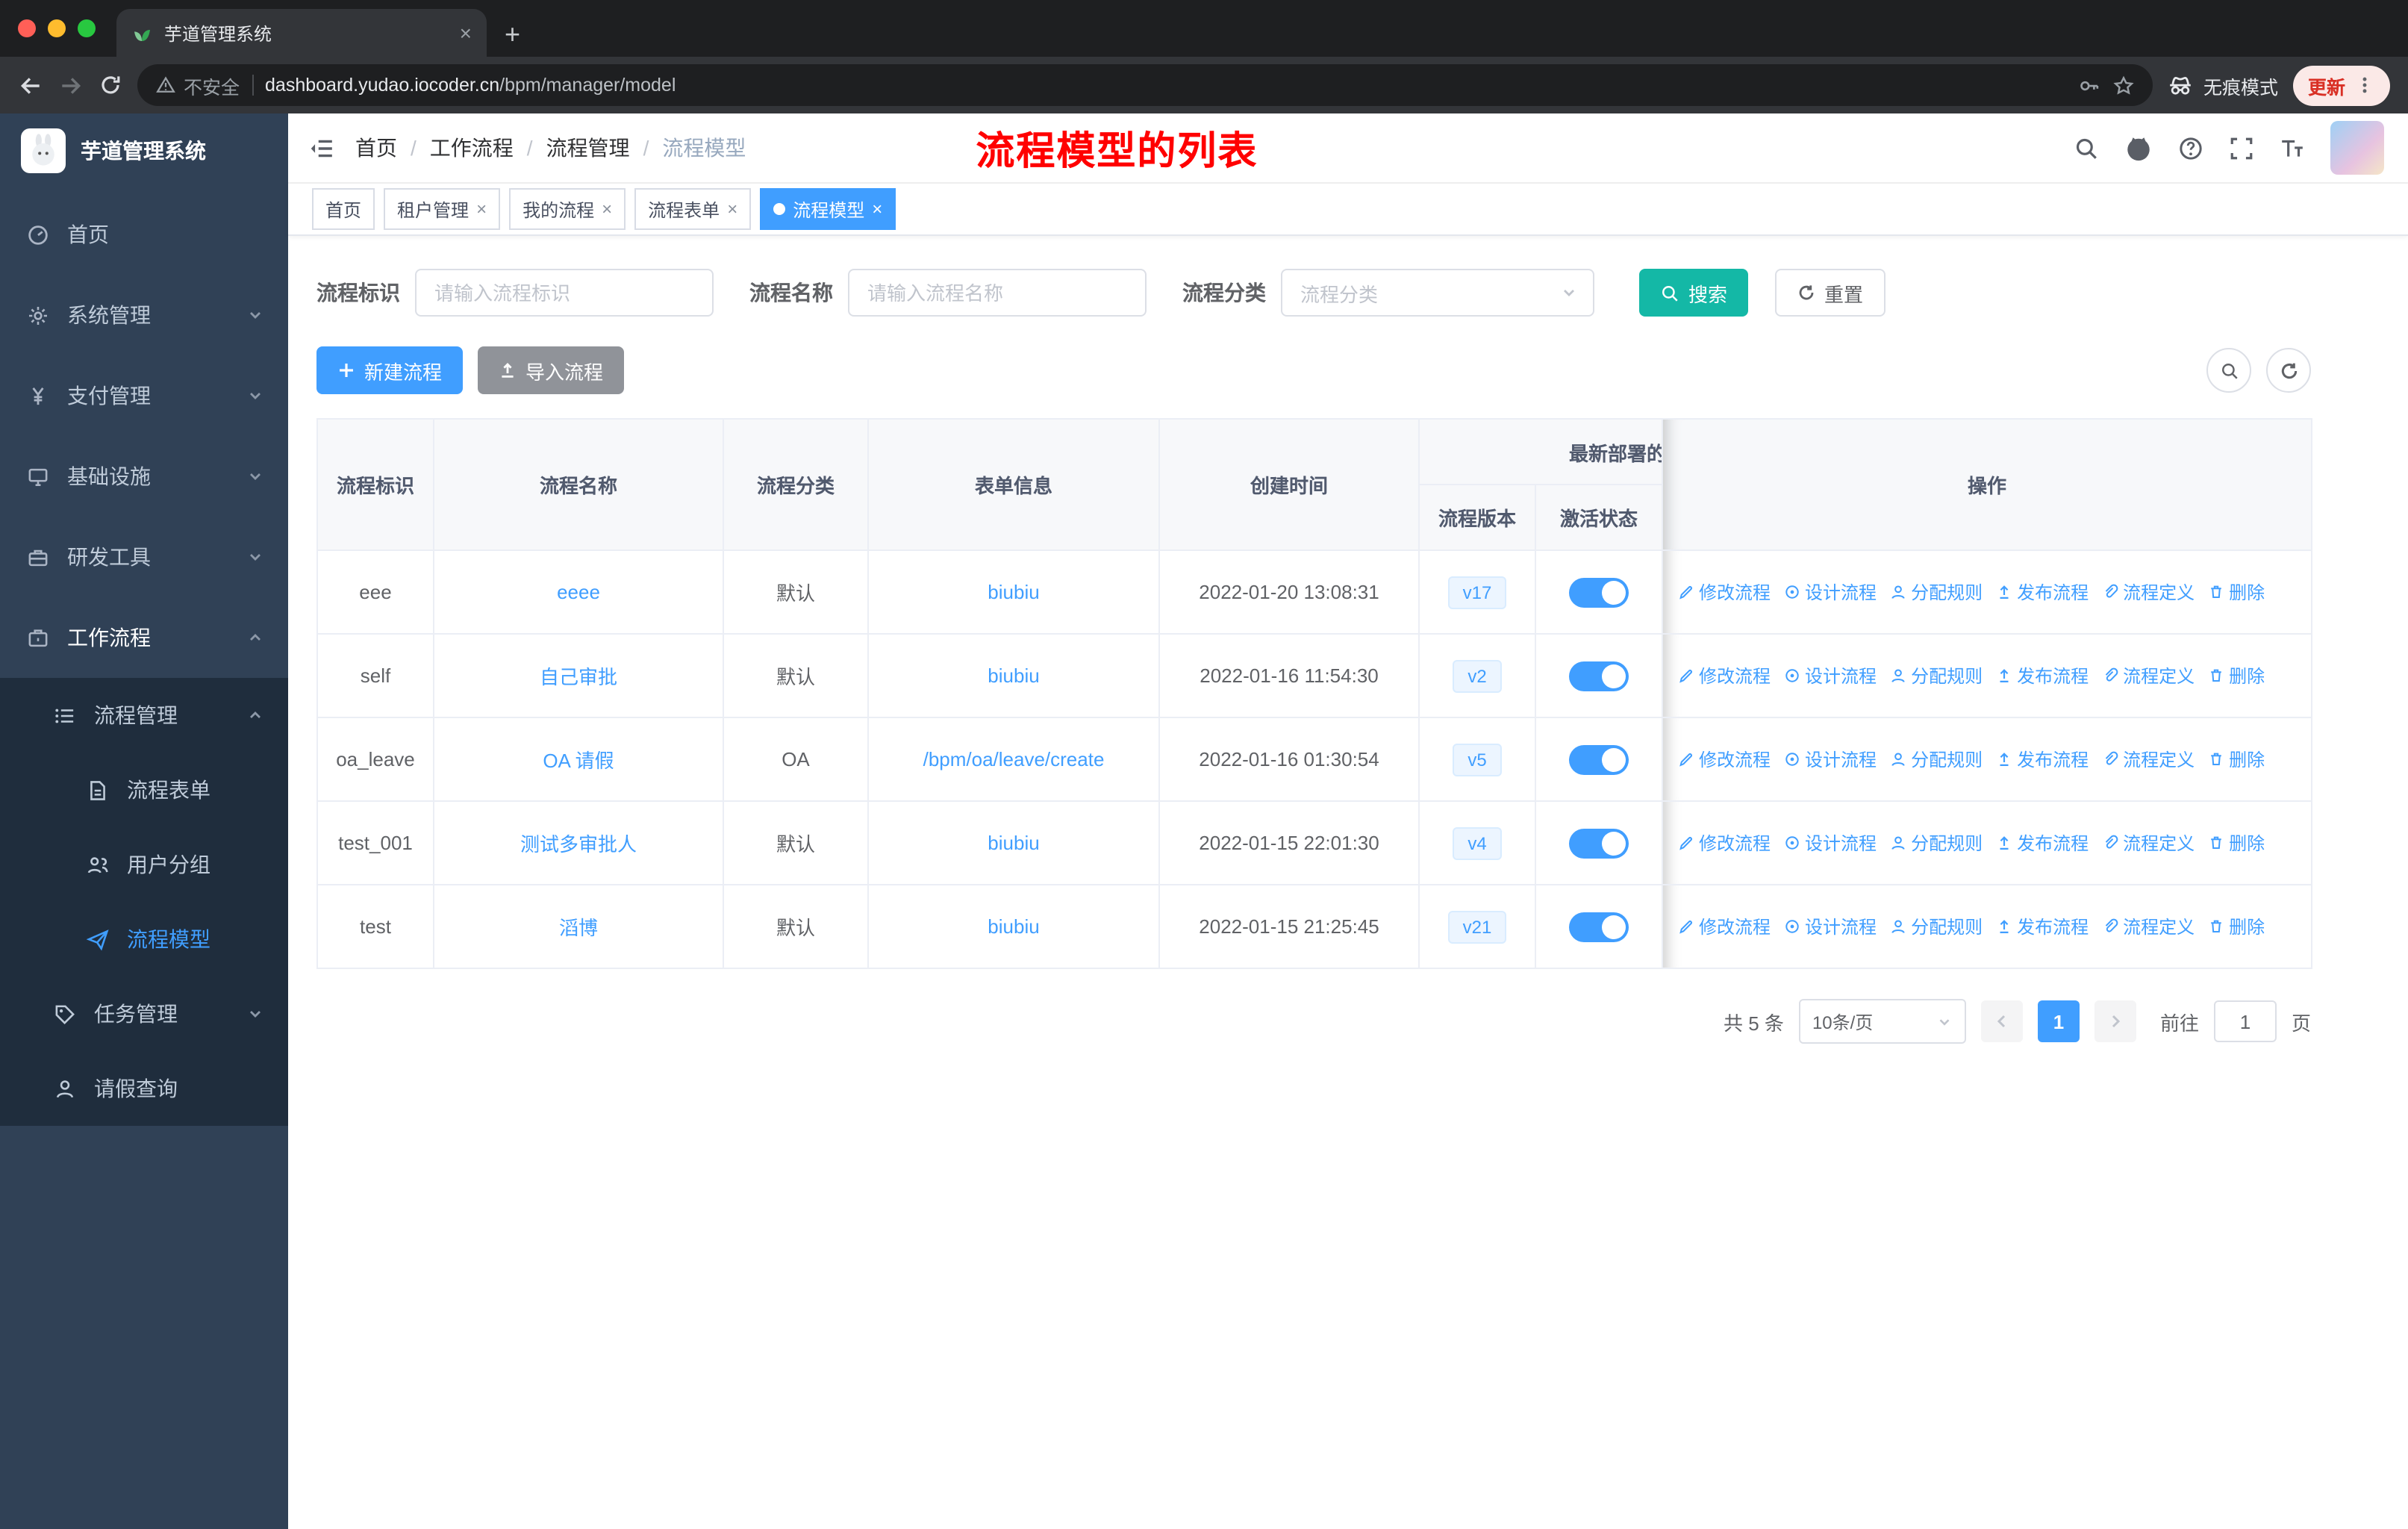 The image size is (2408, 1529). I want to click on fullscreen-icon, so click(2241, 148).